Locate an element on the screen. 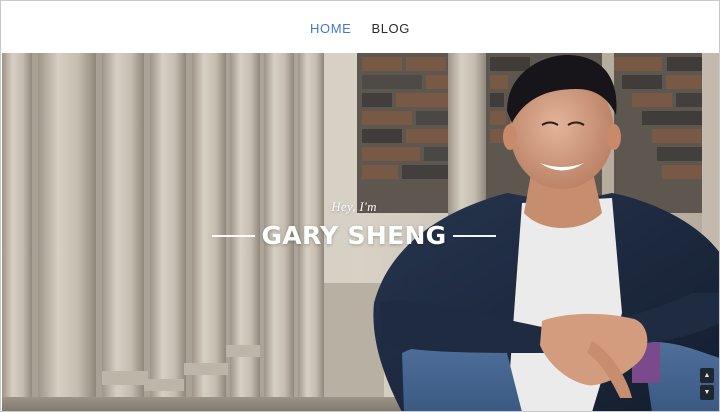 This screenshot has height=412, width=720. name-rule-left is located at coordinates (234, 235).